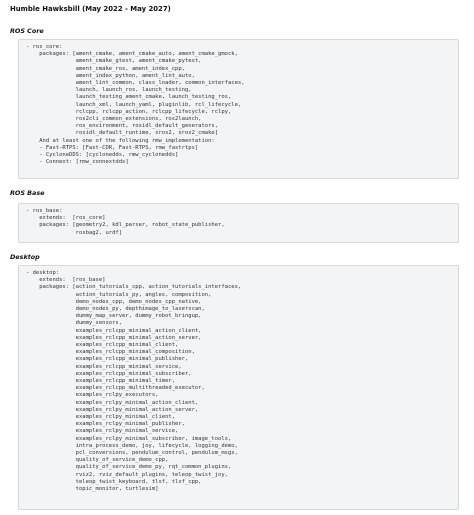 The height and width of the screenshot is (515, 474). I want to click on code-line: quality_of_service_demo_cpp,, so click(97, 460).